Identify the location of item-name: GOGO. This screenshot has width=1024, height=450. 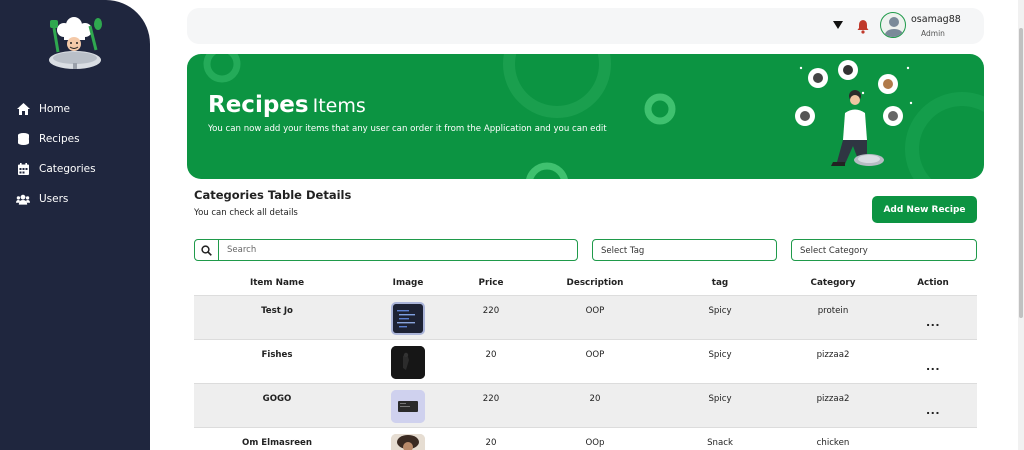
(277, 399).